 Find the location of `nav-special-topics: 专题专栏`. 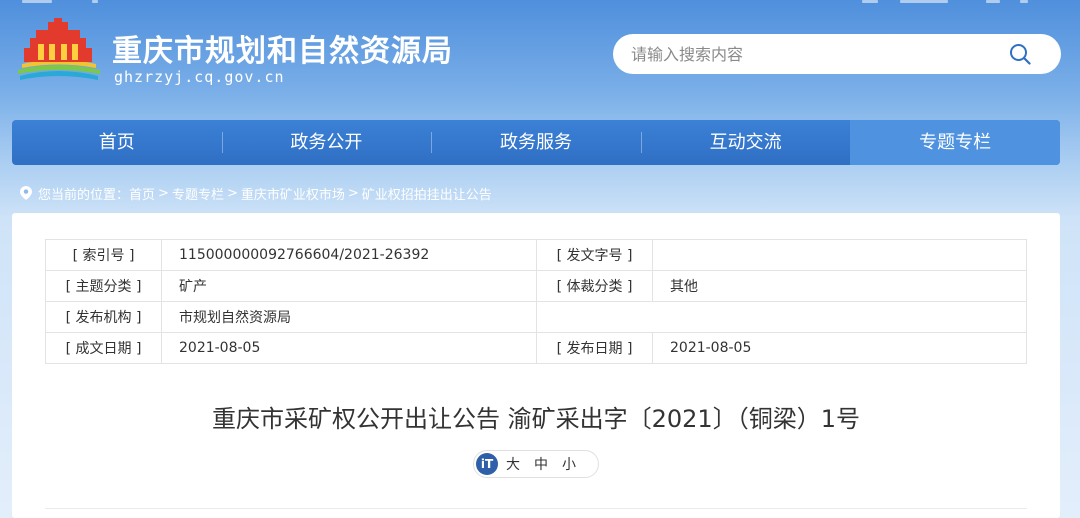

nav-special-topics: 专题专栏 is located at coordinates (955, 142).